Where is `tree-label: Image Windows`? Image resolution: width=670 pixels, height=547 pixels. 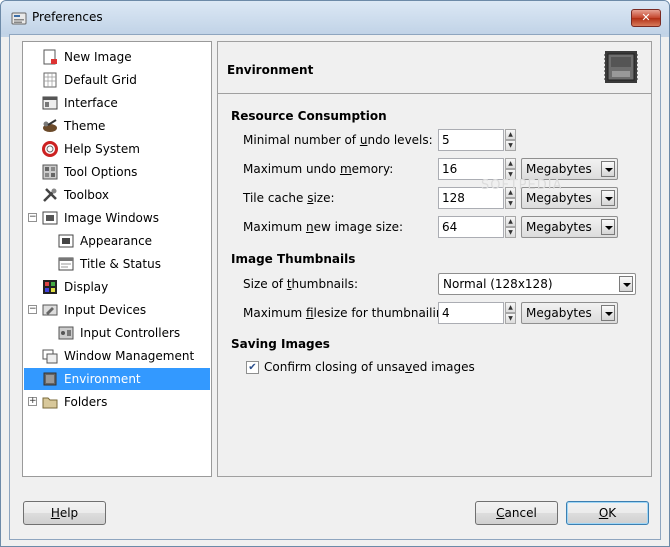
tree-label: Image Windows is located at coordinates (111, 218).